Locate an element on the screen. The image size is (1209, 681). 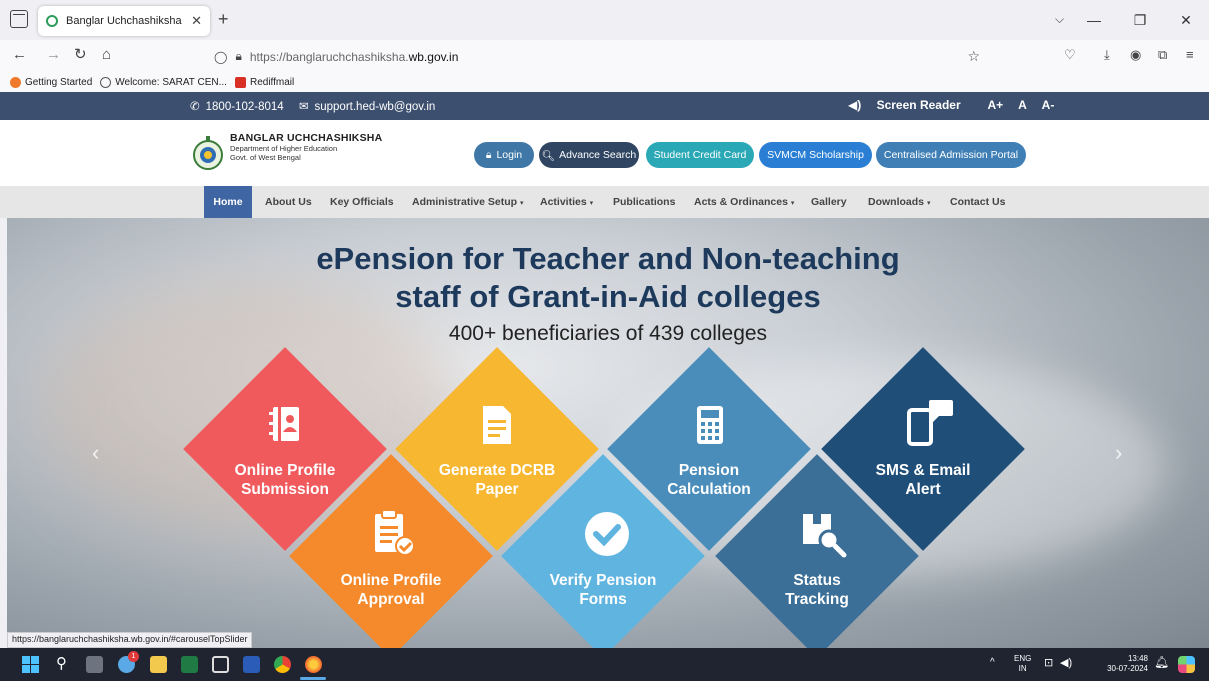
font-smaller-button: A- is located at coordinates (1048, 105).